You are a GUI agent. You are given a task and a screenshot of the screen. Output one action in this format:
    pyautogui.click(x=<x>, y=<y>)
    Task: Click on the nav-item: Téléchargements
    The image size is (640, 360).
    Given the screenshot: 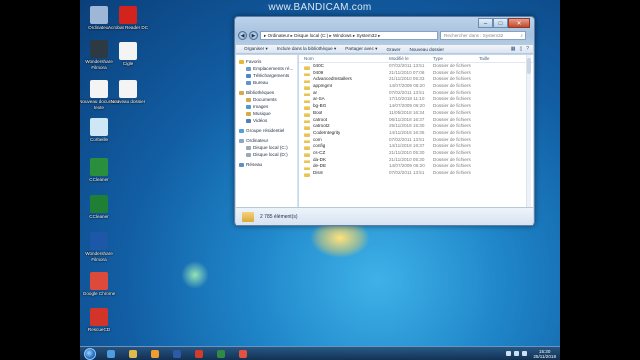 What is the action you would take?
    pyautogui.click(x=266, y=75)
    